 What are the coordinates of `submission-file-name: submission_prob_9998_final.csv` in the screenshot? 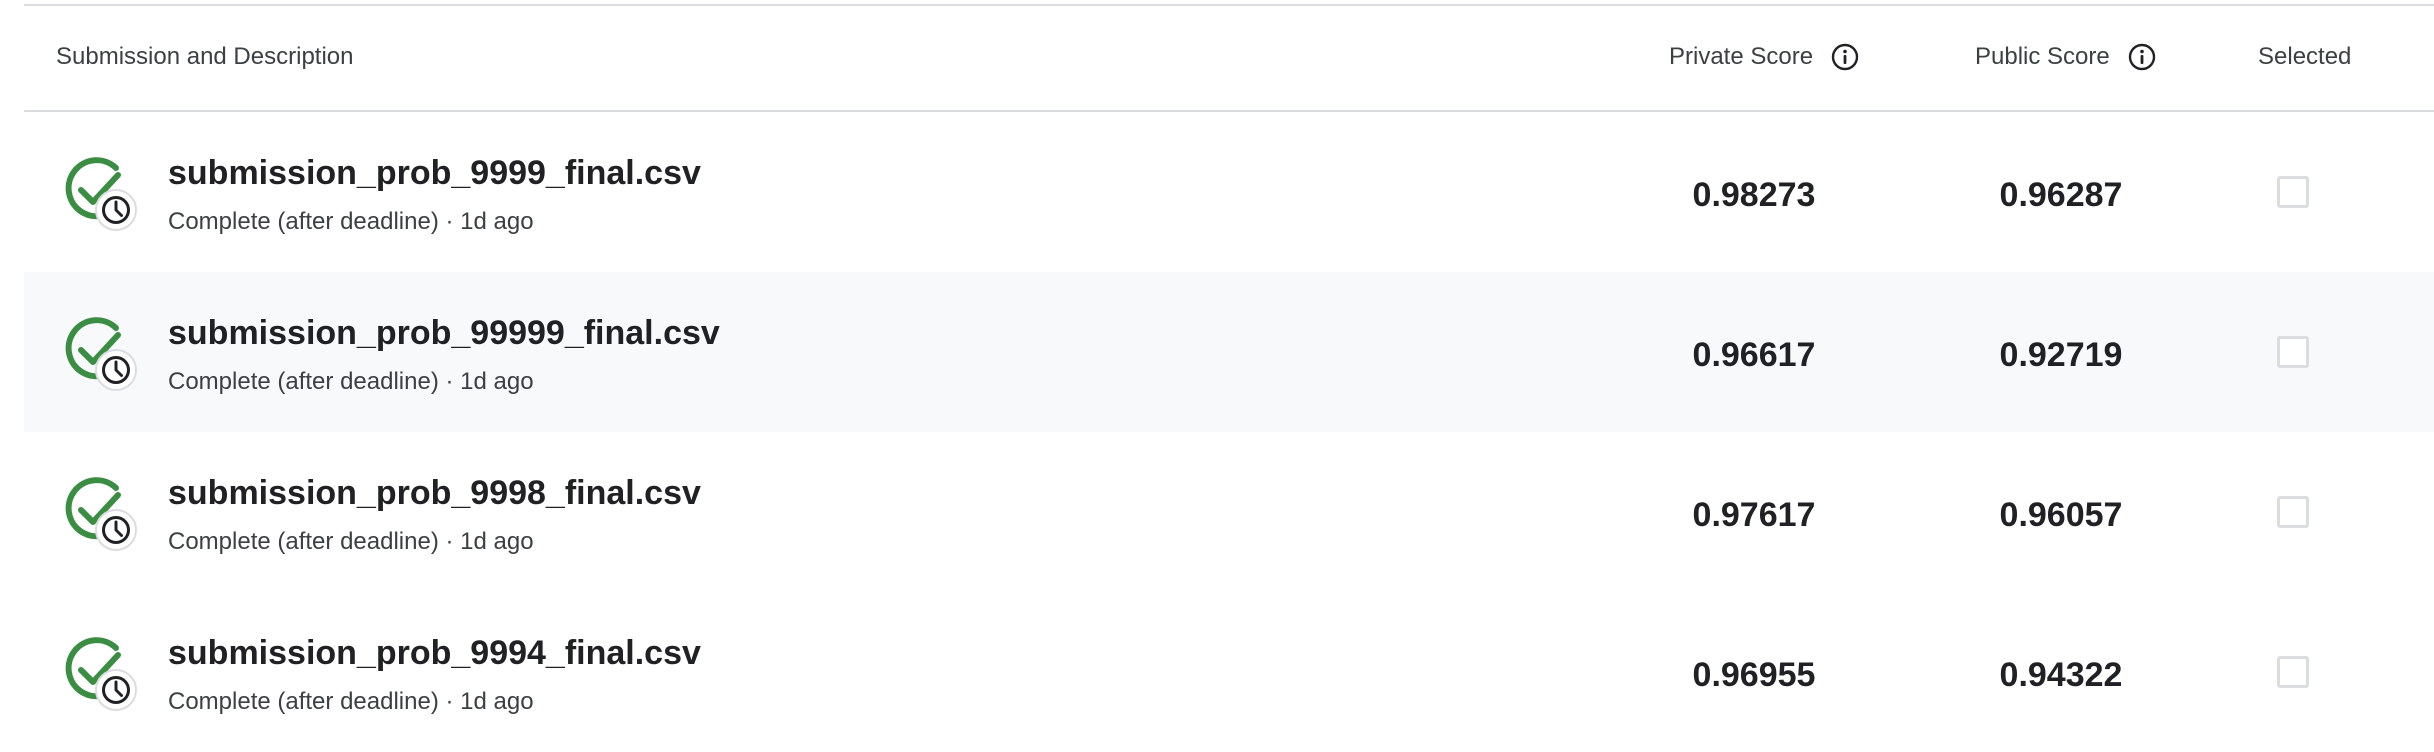 It's located at (434, 493).